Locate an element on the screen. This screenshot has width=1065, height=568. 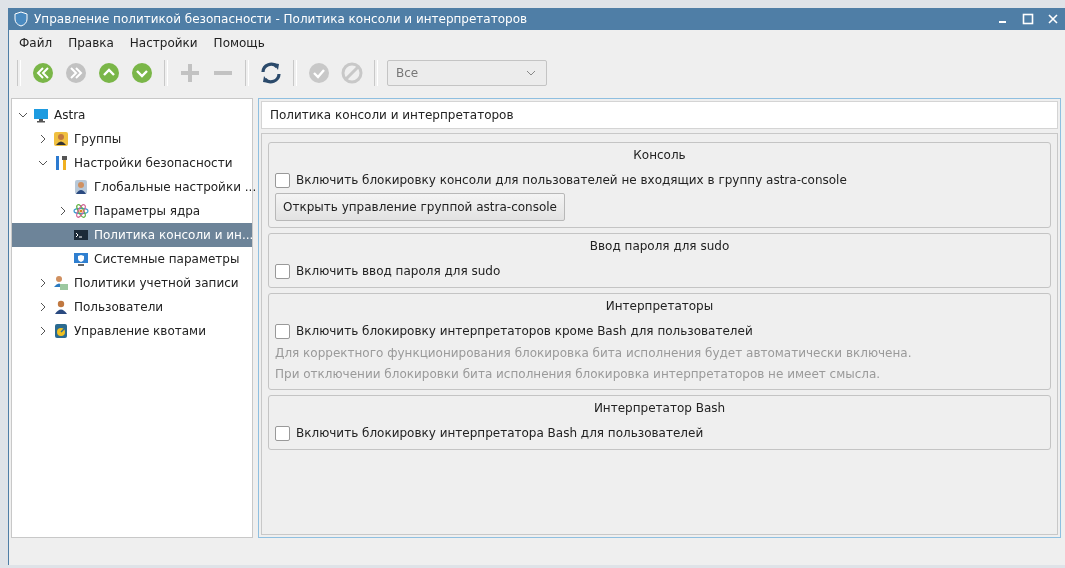
group-title: Ввод пароля для sudo is located at coordinates (659, 246).